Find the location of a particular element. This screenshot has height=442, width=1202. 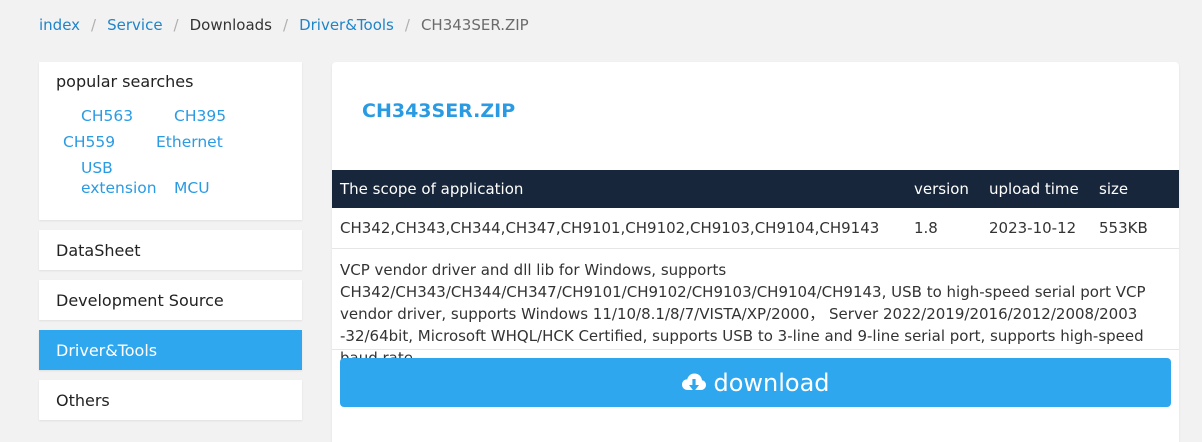

column-header-version: version is located at coordinates (941, 189).